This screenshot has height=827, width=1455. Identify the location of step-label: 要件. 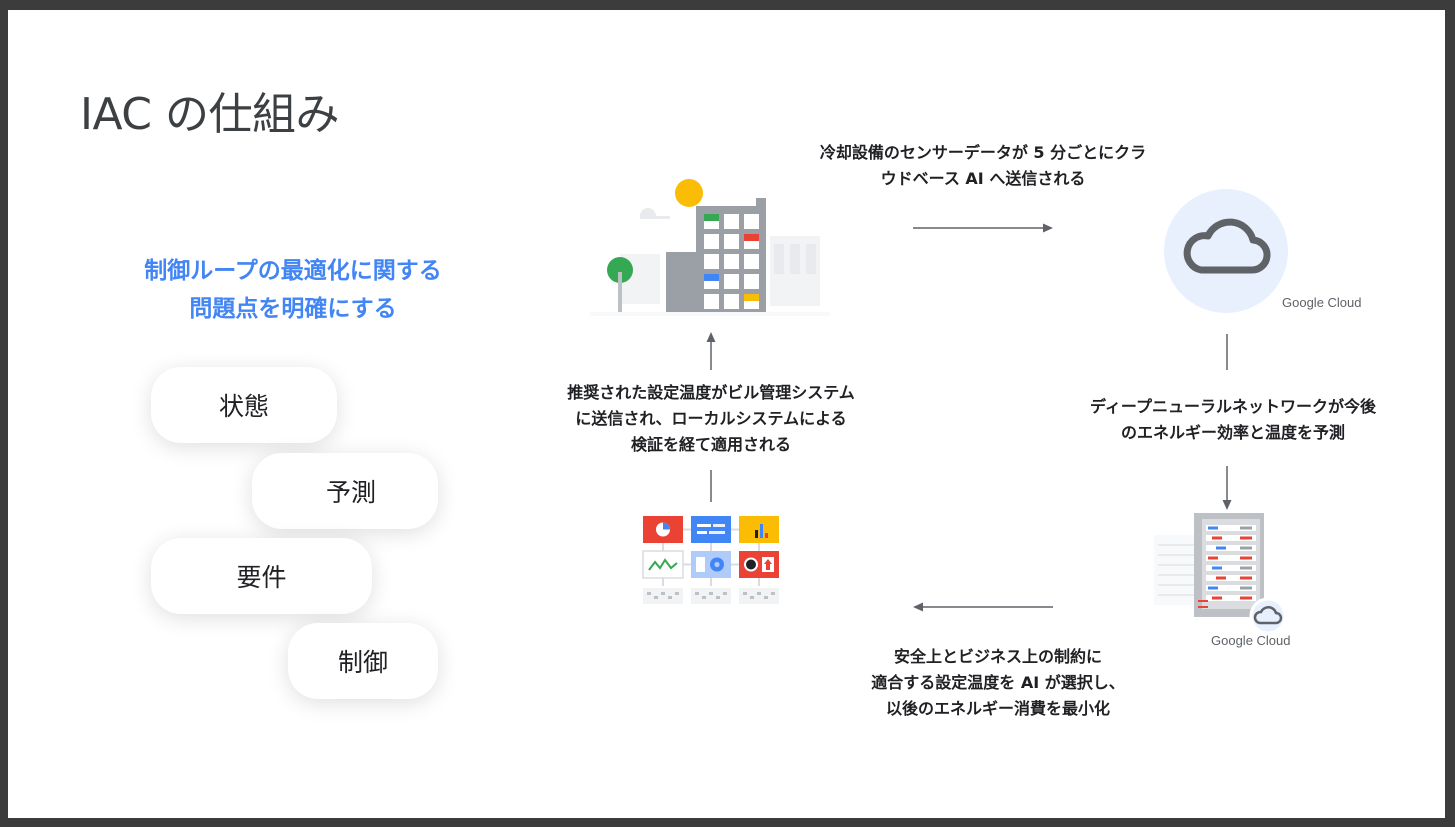
(261, 577).